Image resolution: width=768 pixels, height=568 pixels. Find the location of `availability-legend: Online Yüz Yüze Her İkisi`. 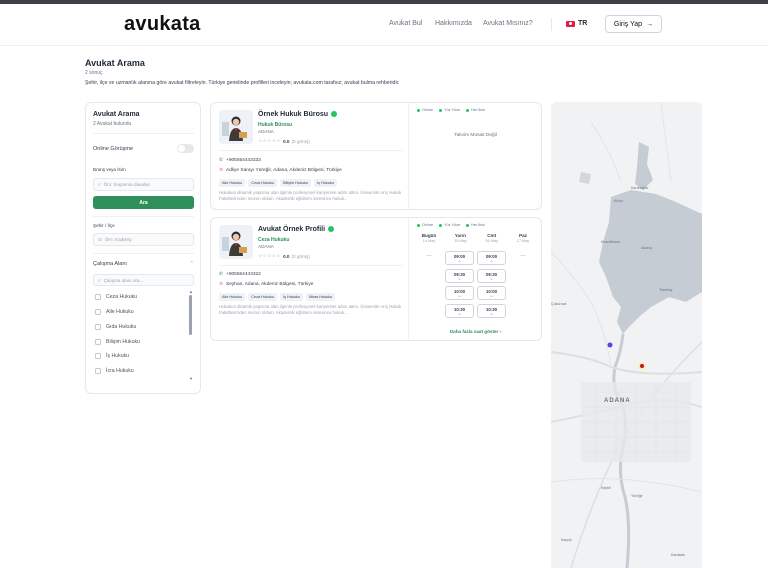

availability-legend: Online Yüz Yüze Her İkisi is located at coordinates (451, 225).